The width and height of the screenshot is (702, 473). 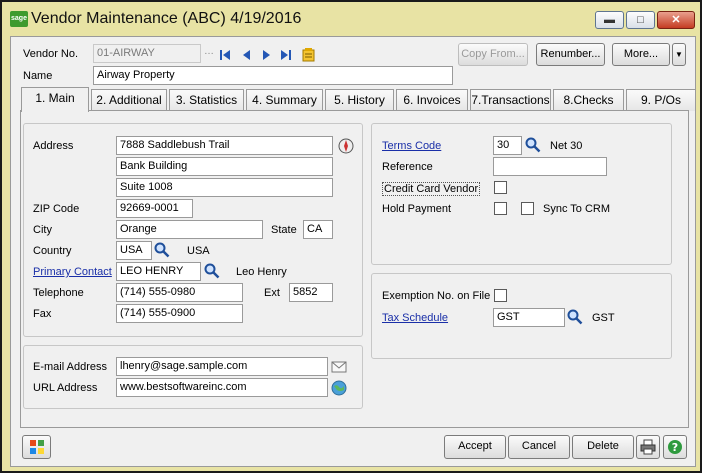 I want to click on chevron-down-icon: ▼, so click(x=679, y=54).